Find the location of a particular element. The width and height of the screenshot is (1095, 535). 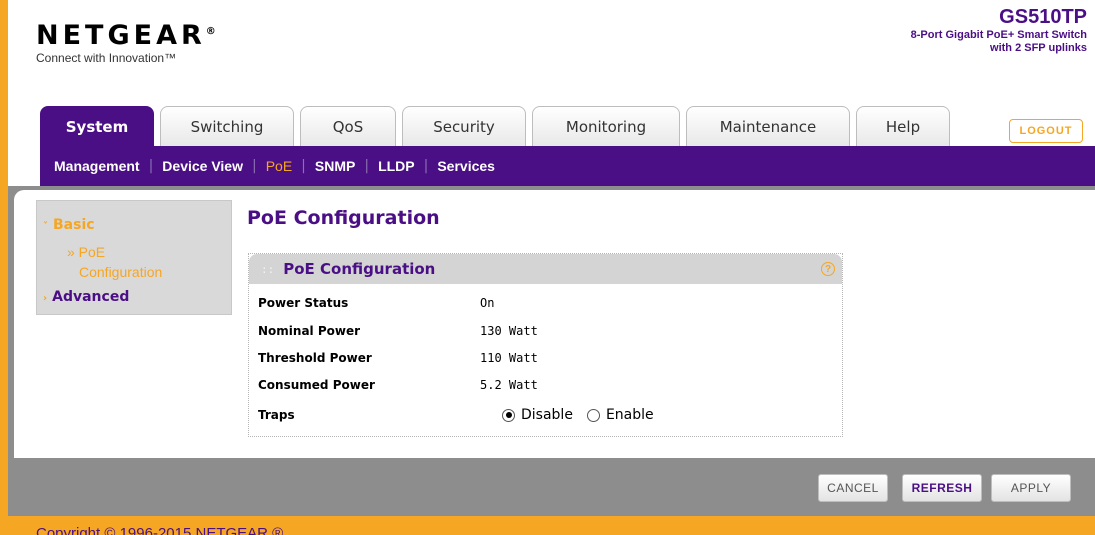

subnav-item-lldp: LLDP is located at coordinates (396, 166).